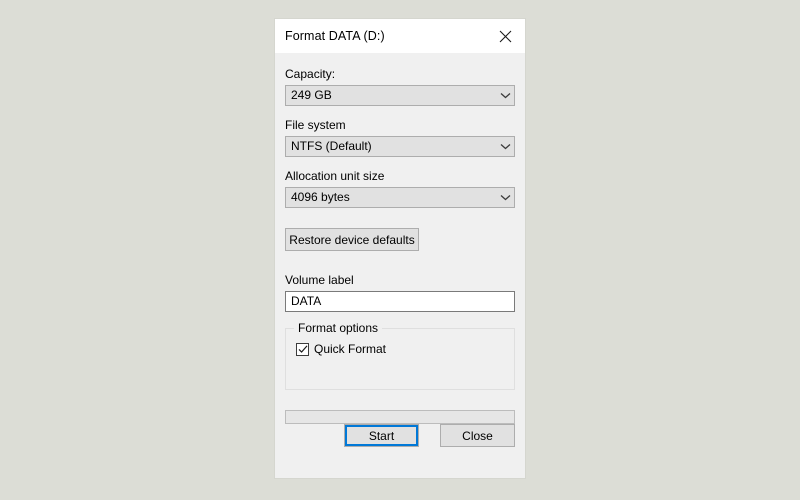 The height and width of the screenshot is (500, 800). What do you see at coordinates (352, 239) in the screenshot?
I see `restore-device-defaults-button: Restore device defaults` at bounding box center [352, 239].